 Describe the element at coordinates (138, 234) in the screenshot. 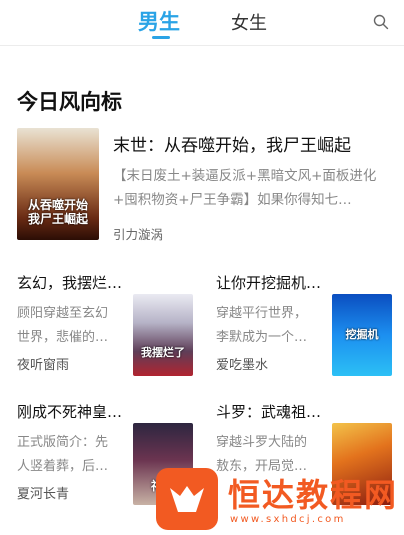

I see `book-author: 引力漩涡` at that location.